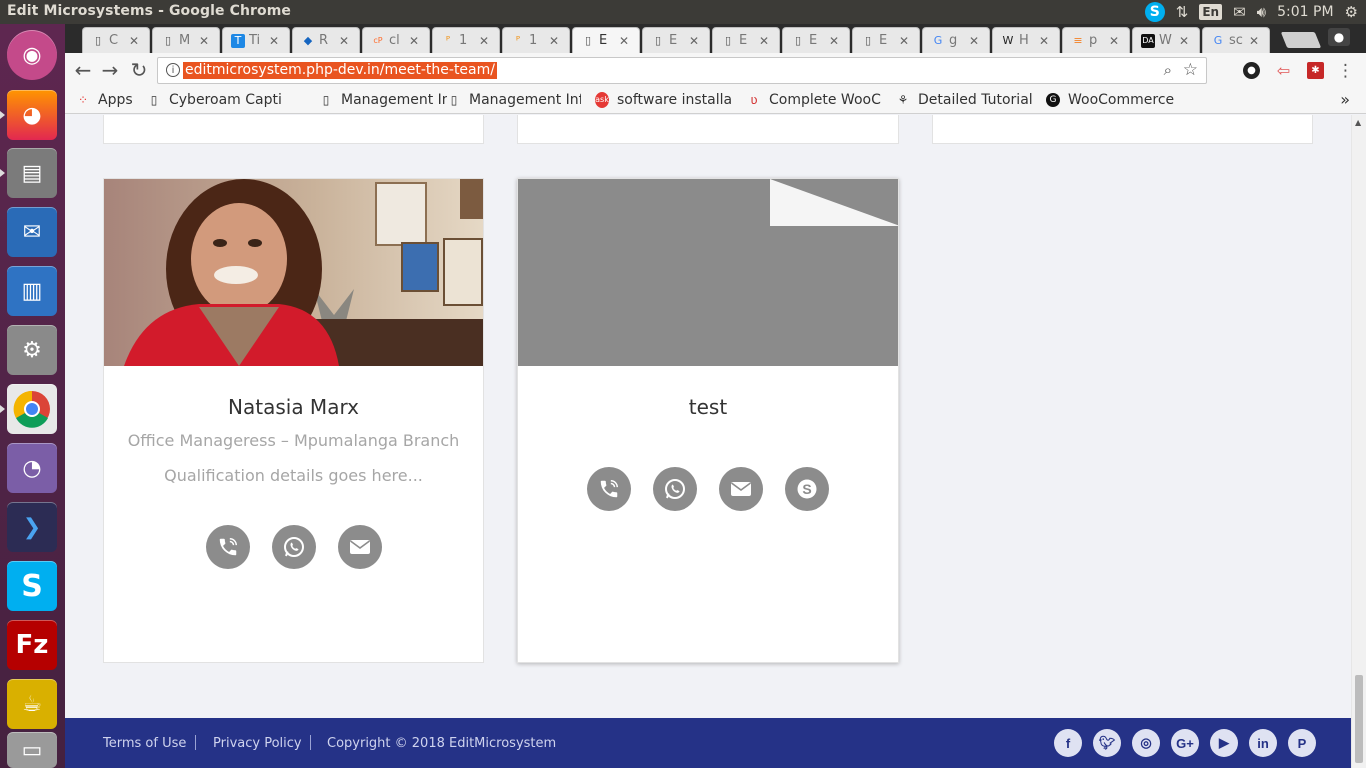  I want to click on thunderbird-icon: ✉, so click(32, 232).